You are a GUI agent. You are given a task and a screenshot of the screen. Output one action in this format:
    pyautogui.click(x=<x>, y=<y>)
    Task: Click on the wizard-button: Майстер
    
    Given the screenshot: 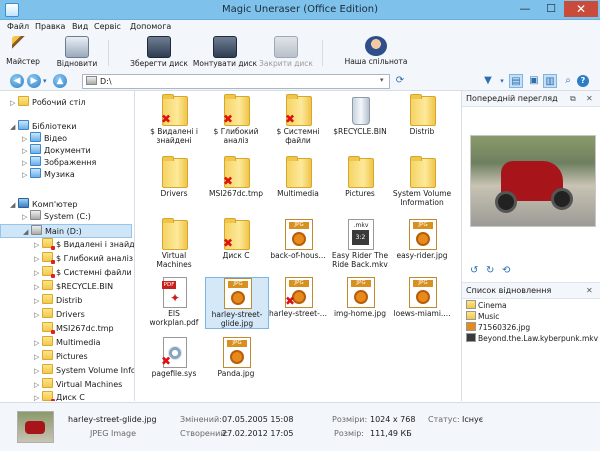 What is the action you would take?
    pyautogui.click(x=23, y=53)
    